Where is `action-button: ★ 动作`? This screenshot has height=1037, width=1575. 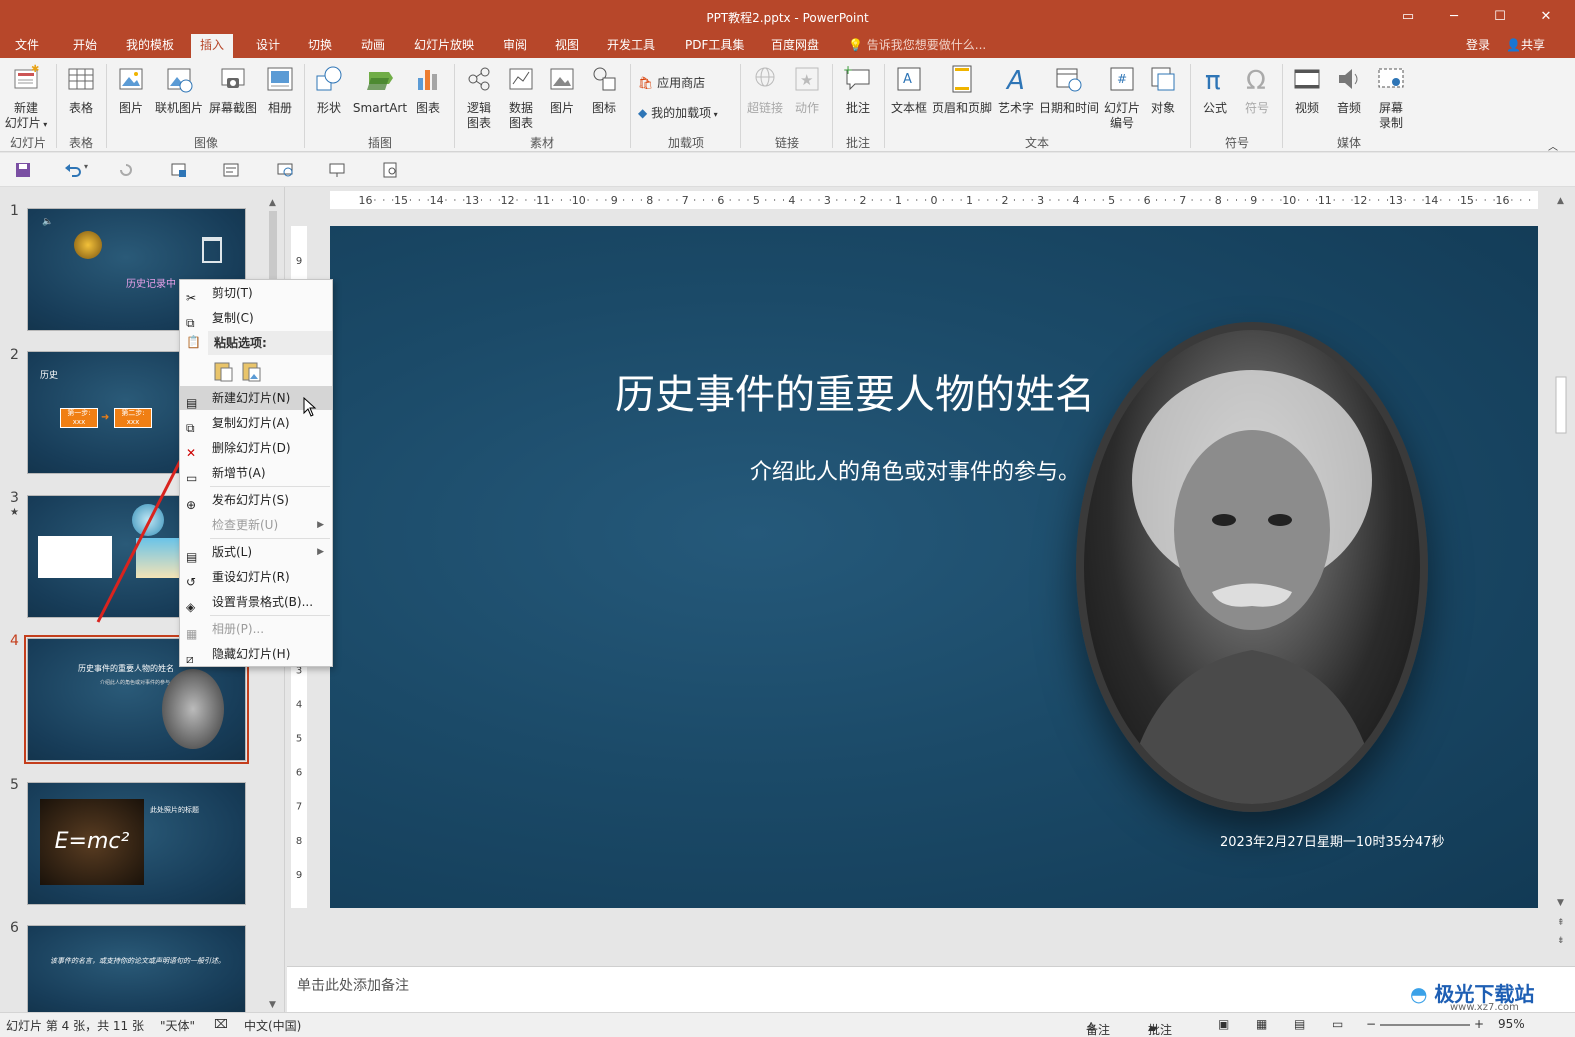 action-button: ★ 动作 is located at coordinates (807, 90).